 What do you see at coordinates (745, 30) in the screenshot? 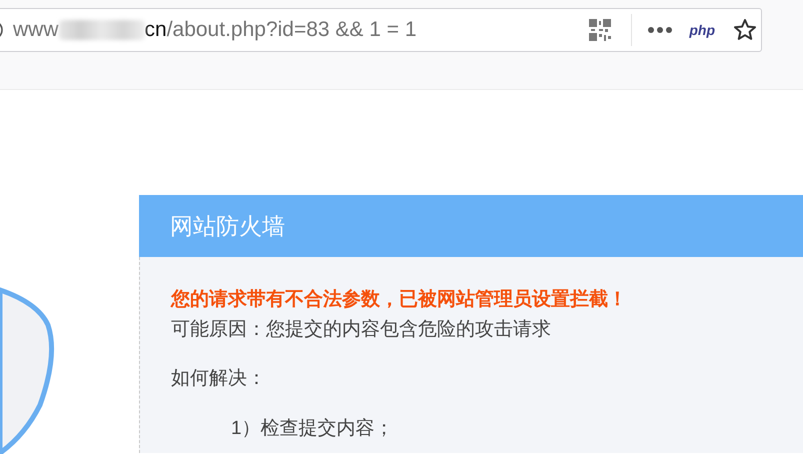
I see `star-icon` at bounding box center [745, 30].